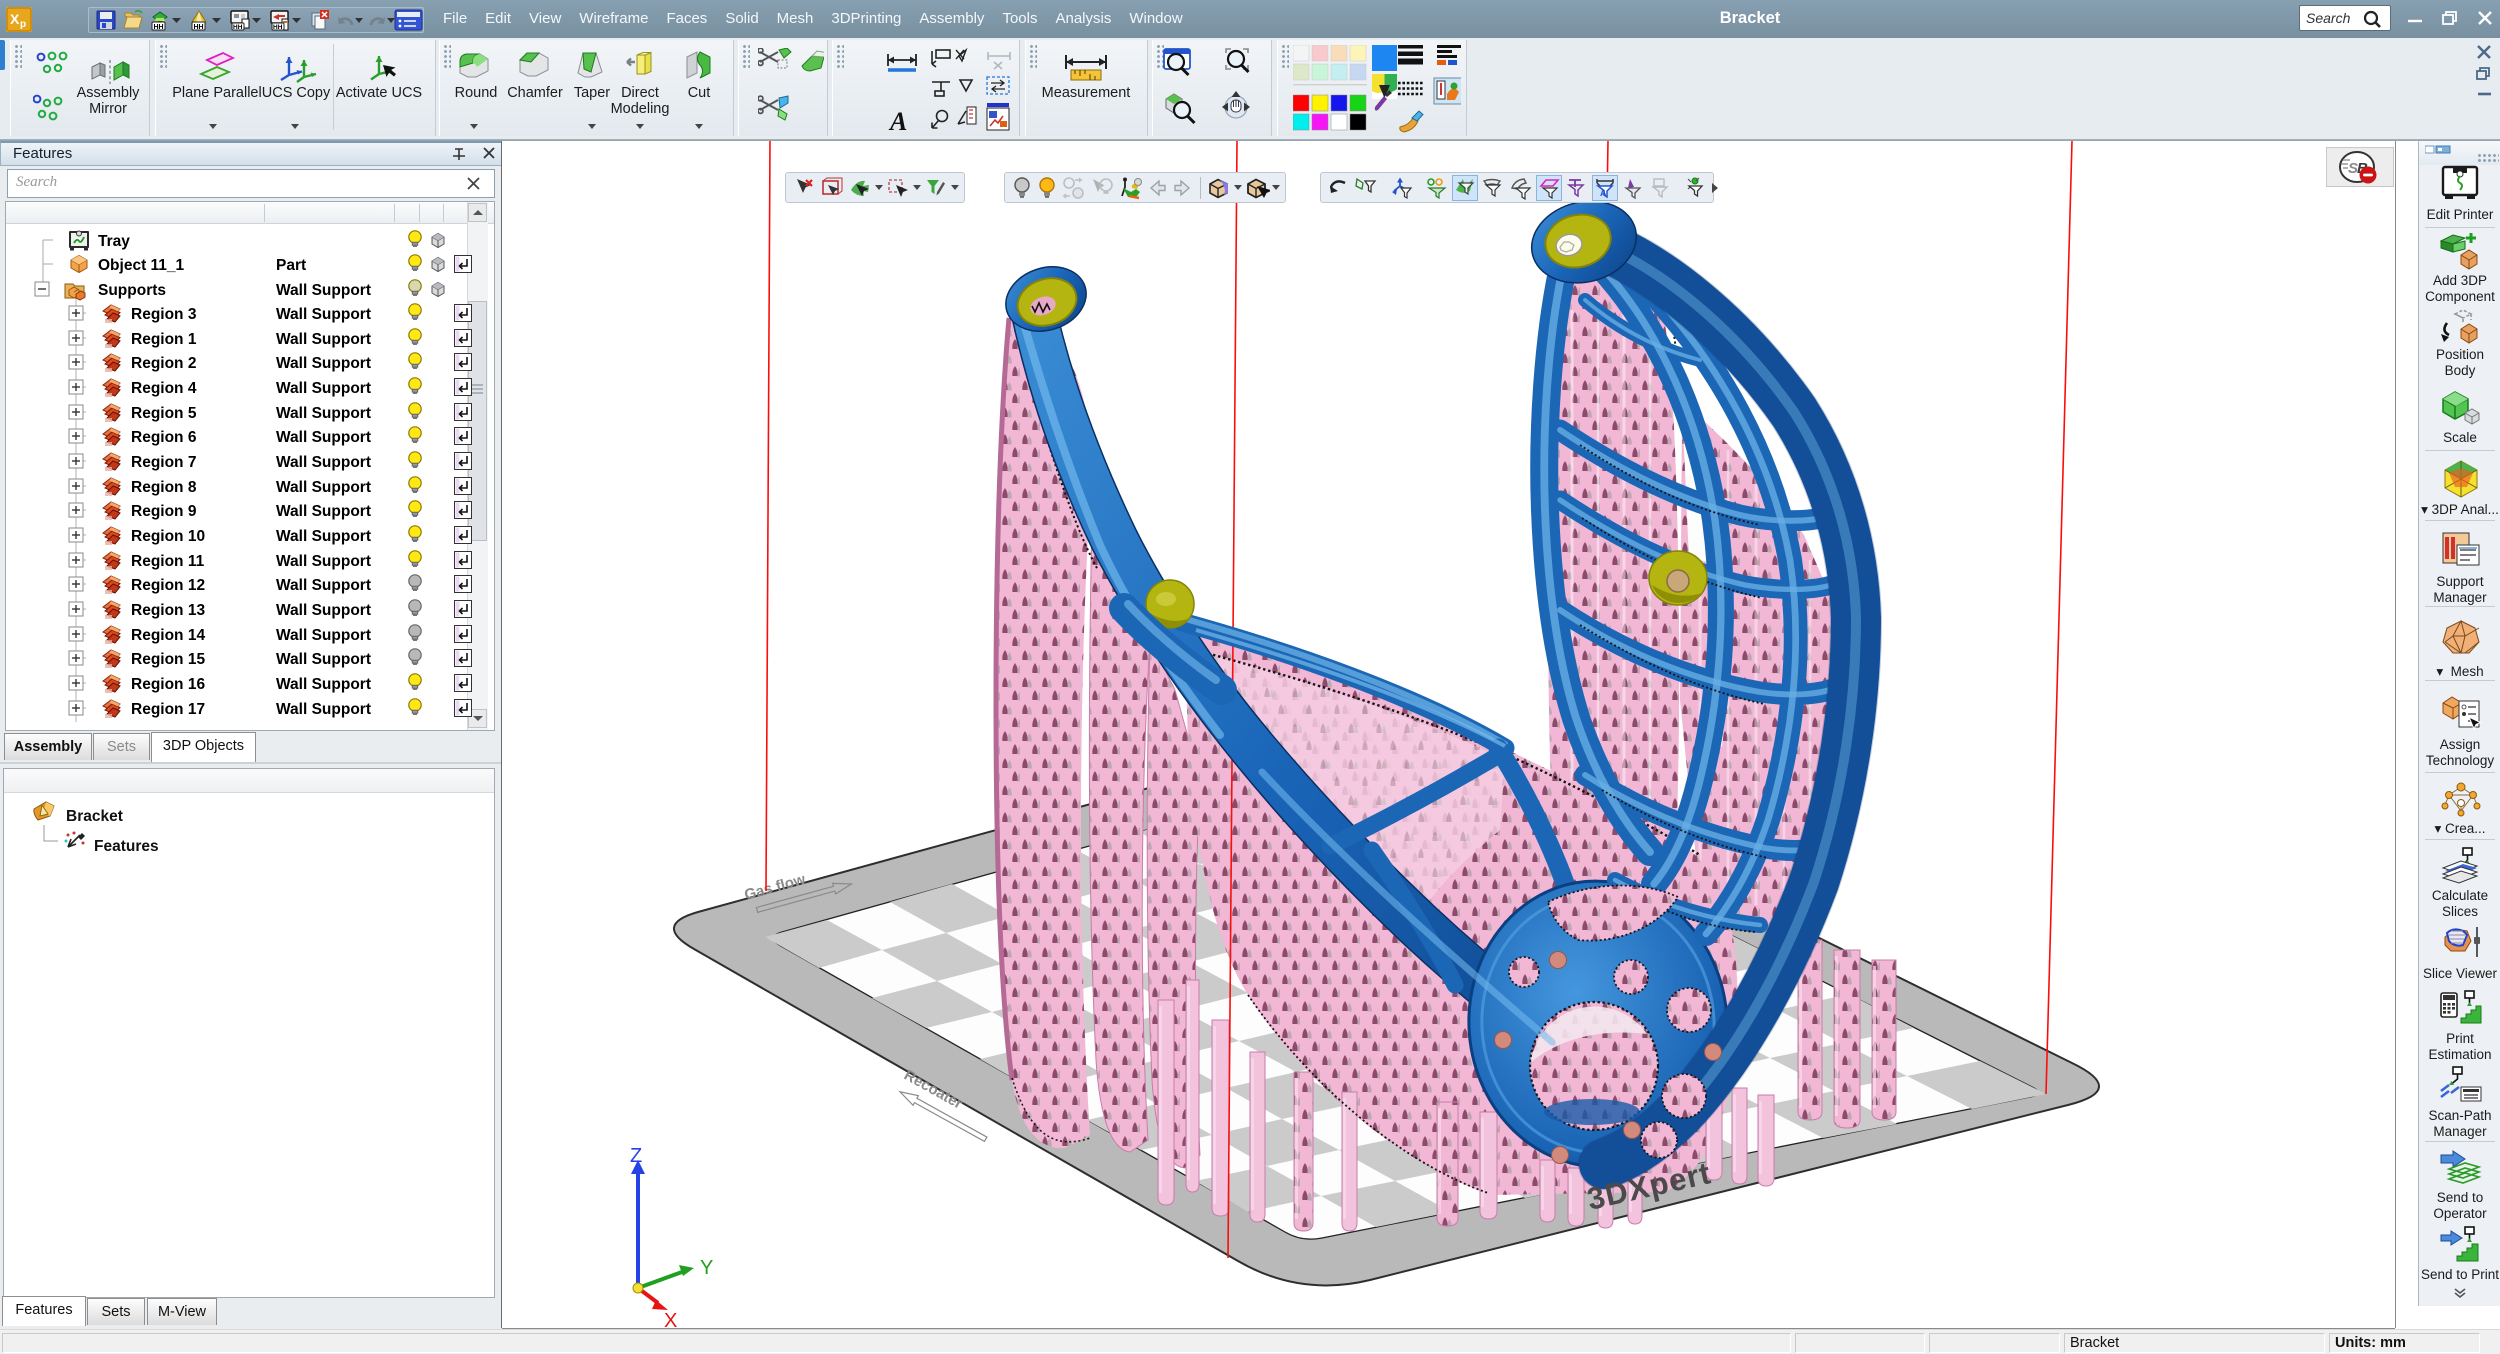  What do you see at coordinates (164, 339) in the screenshot?
I see `svg-text: Region 1` at bounding box center [164, 339].